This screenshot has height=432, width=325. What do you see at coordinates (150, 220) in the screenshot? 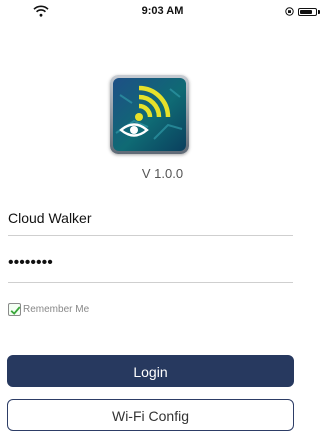
I see `username-field: Cloud Walker` at bounding box center [150, 220].